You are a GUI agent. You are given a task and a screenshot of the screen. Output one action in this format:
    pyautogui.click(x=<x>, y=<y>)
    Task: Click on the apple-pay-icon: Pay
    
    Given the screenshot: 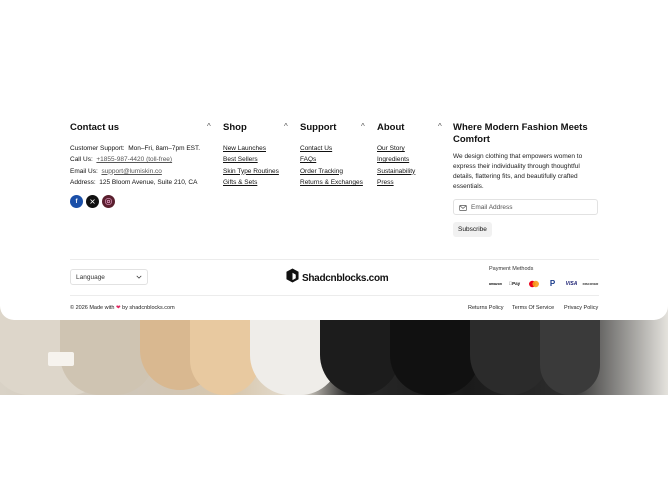 What is the action you would take?
    pyautogui.click(x=514, y=283)
    